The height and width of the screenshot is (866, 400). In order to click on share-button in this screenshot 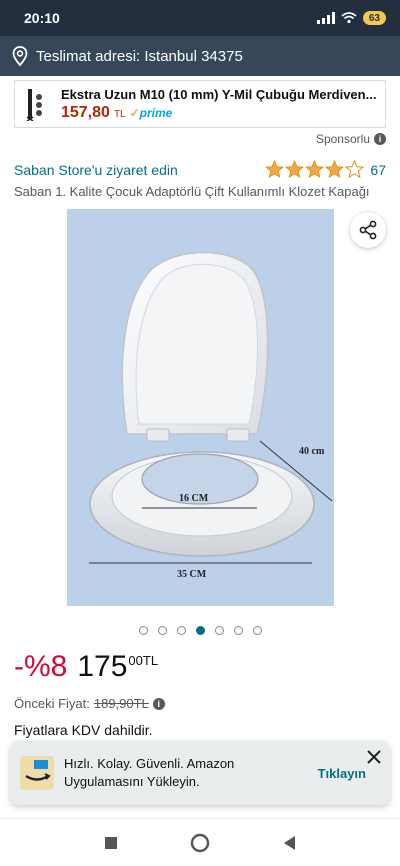, I will do `click(368, 230)`.